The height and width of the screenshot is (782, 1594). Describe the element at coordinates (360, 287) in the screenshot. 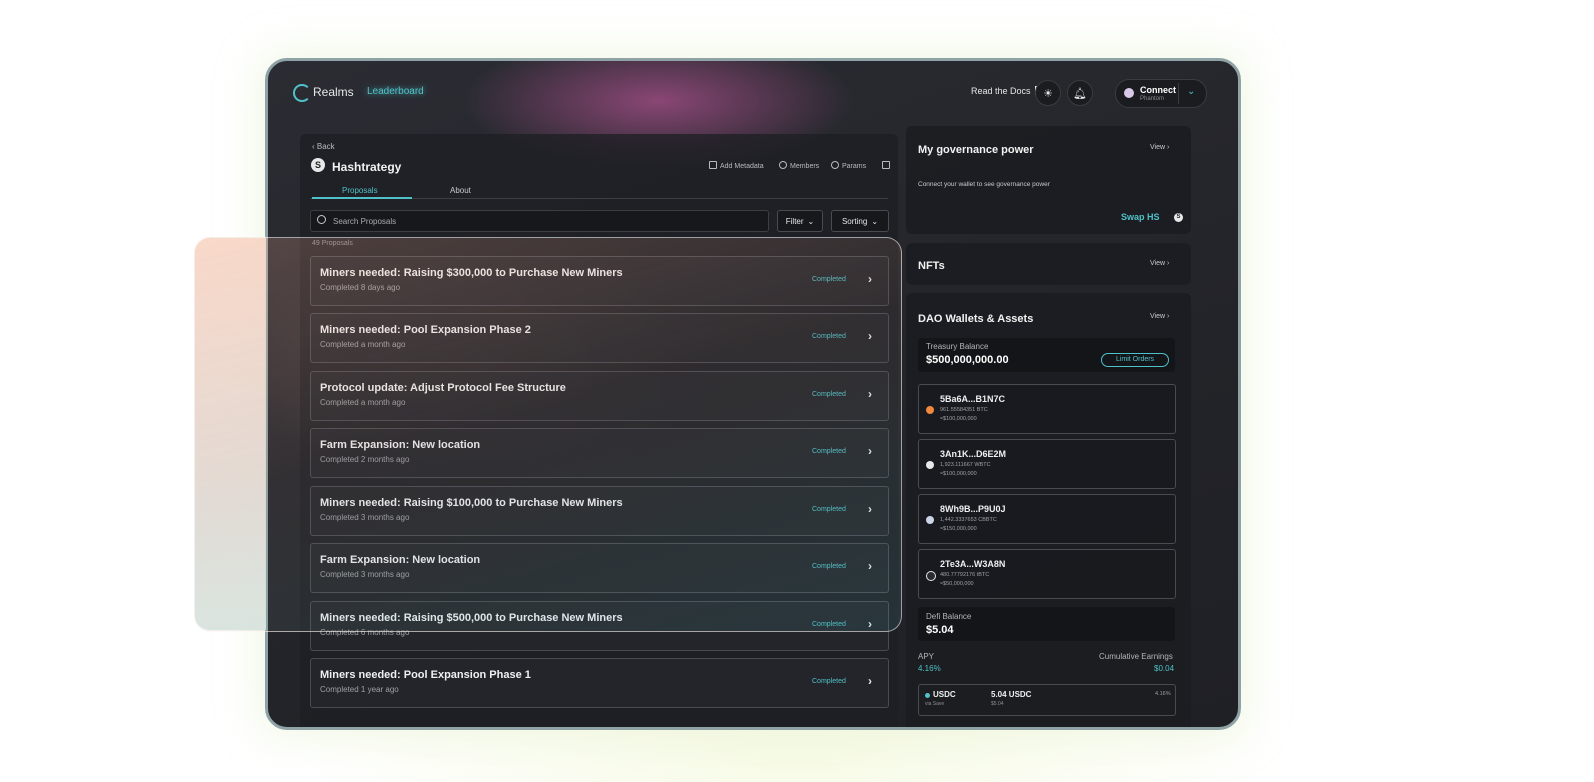

I see `proposal-subtitle: Completed 8 days ago` at that location.